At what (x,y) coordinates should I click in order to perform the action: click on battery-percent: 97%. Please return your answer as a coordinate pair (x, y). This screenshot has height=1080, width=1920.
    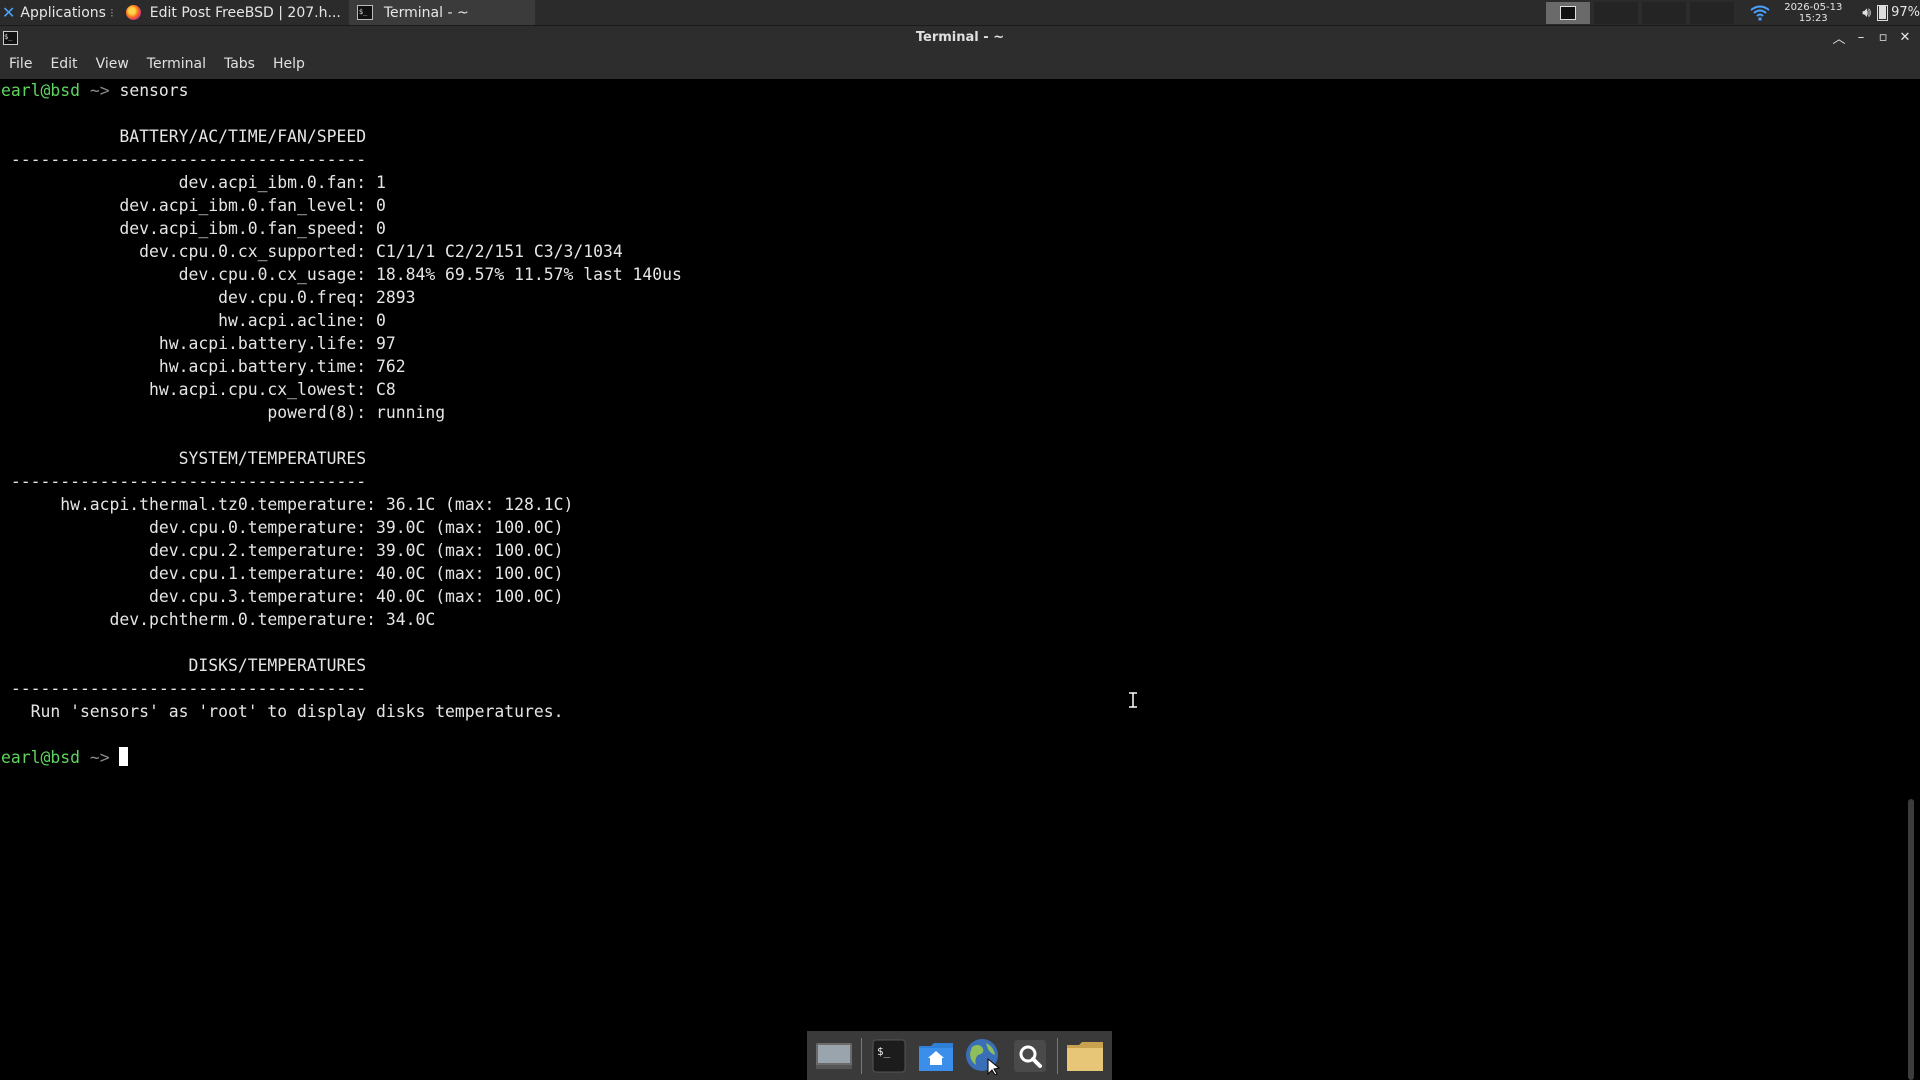
    Looking at the image, I should click on (1905, 12).